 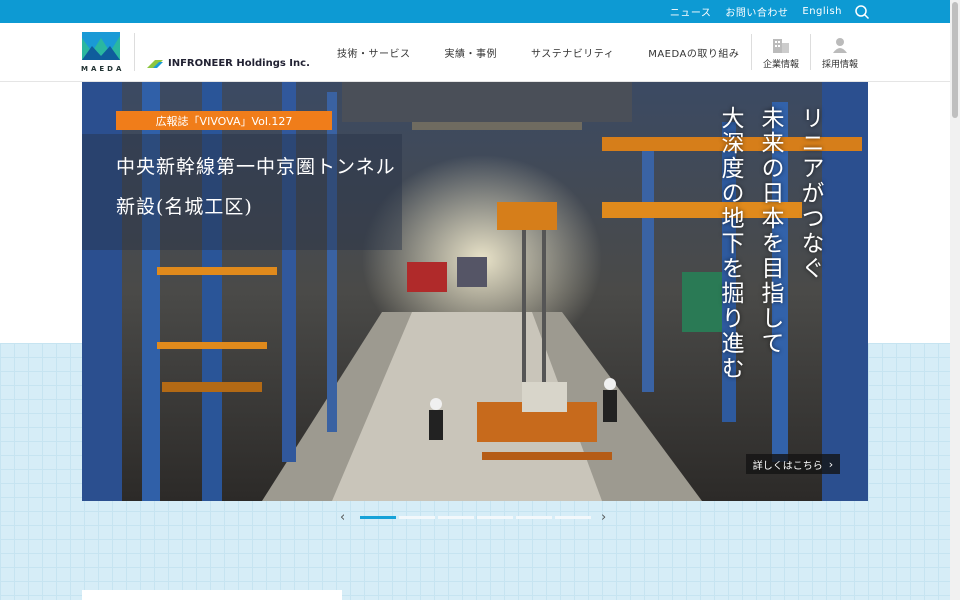 I want to click on logo-text: MAEDA, so click(x=103, y=69).